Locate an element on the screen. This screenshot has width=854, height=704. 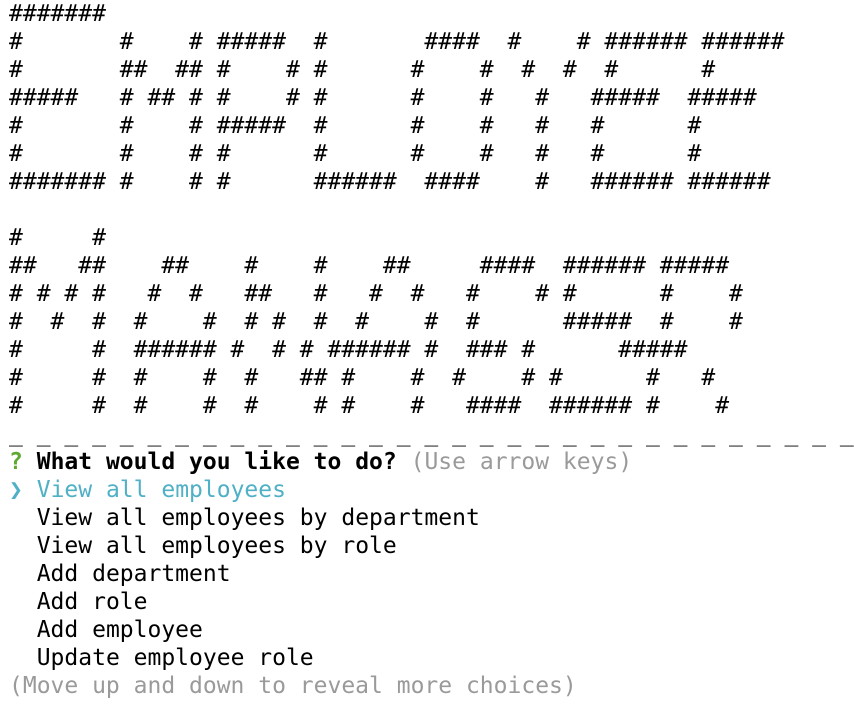
menu-option-label: Add department is located at coordinates (133, 574).